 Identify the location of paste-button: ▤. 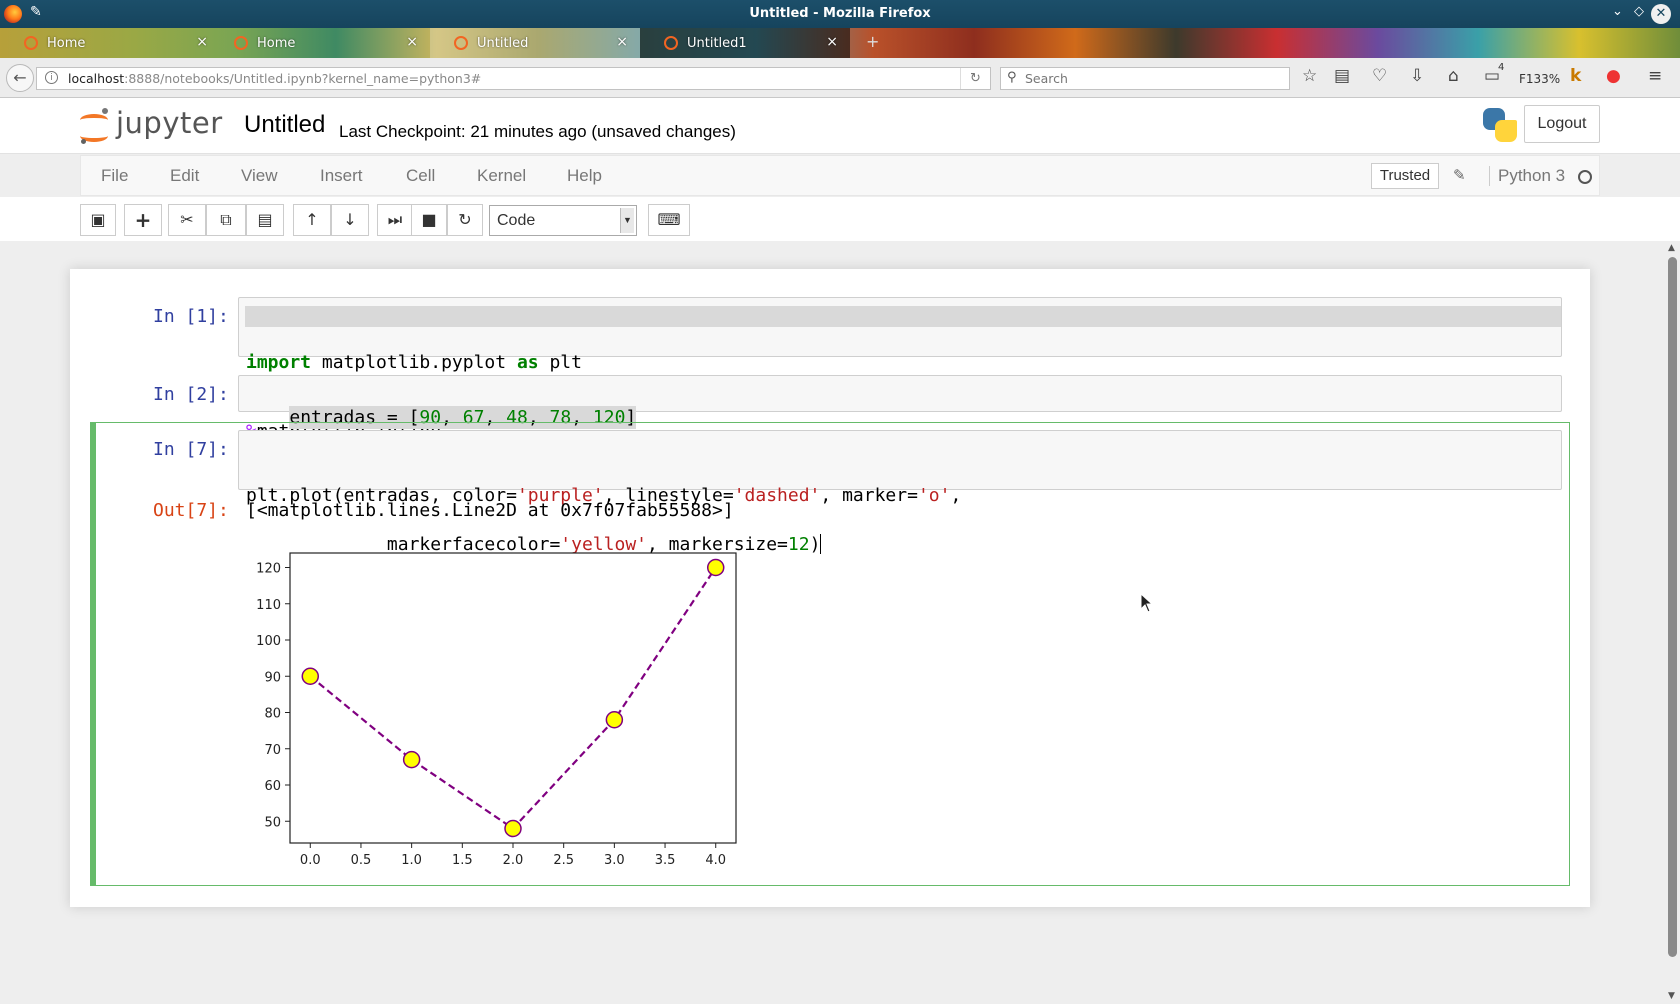
(265, 220).